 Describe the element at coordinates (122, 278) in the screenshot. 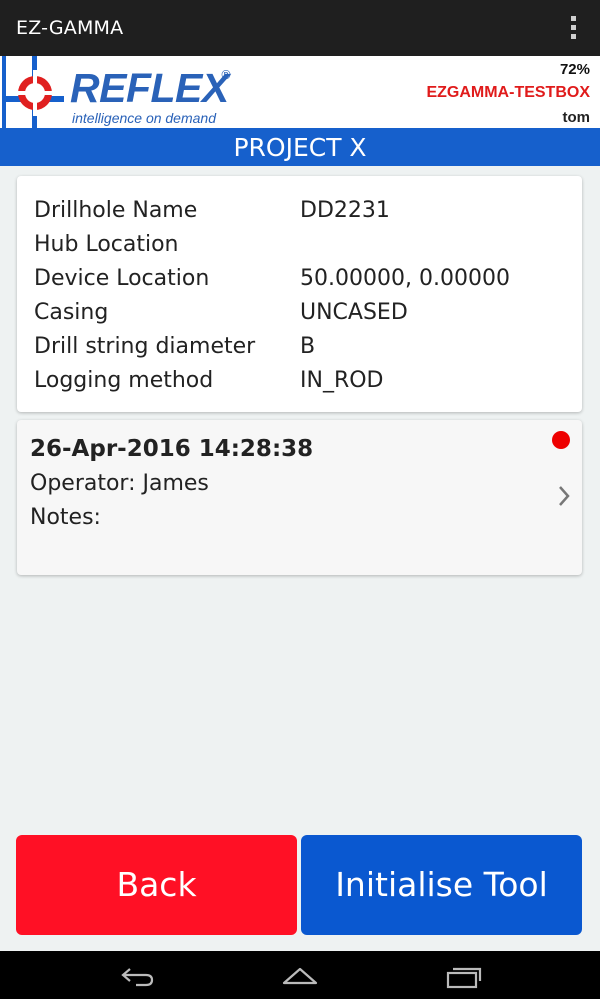

I see `detail-label: Device Location` at that location.